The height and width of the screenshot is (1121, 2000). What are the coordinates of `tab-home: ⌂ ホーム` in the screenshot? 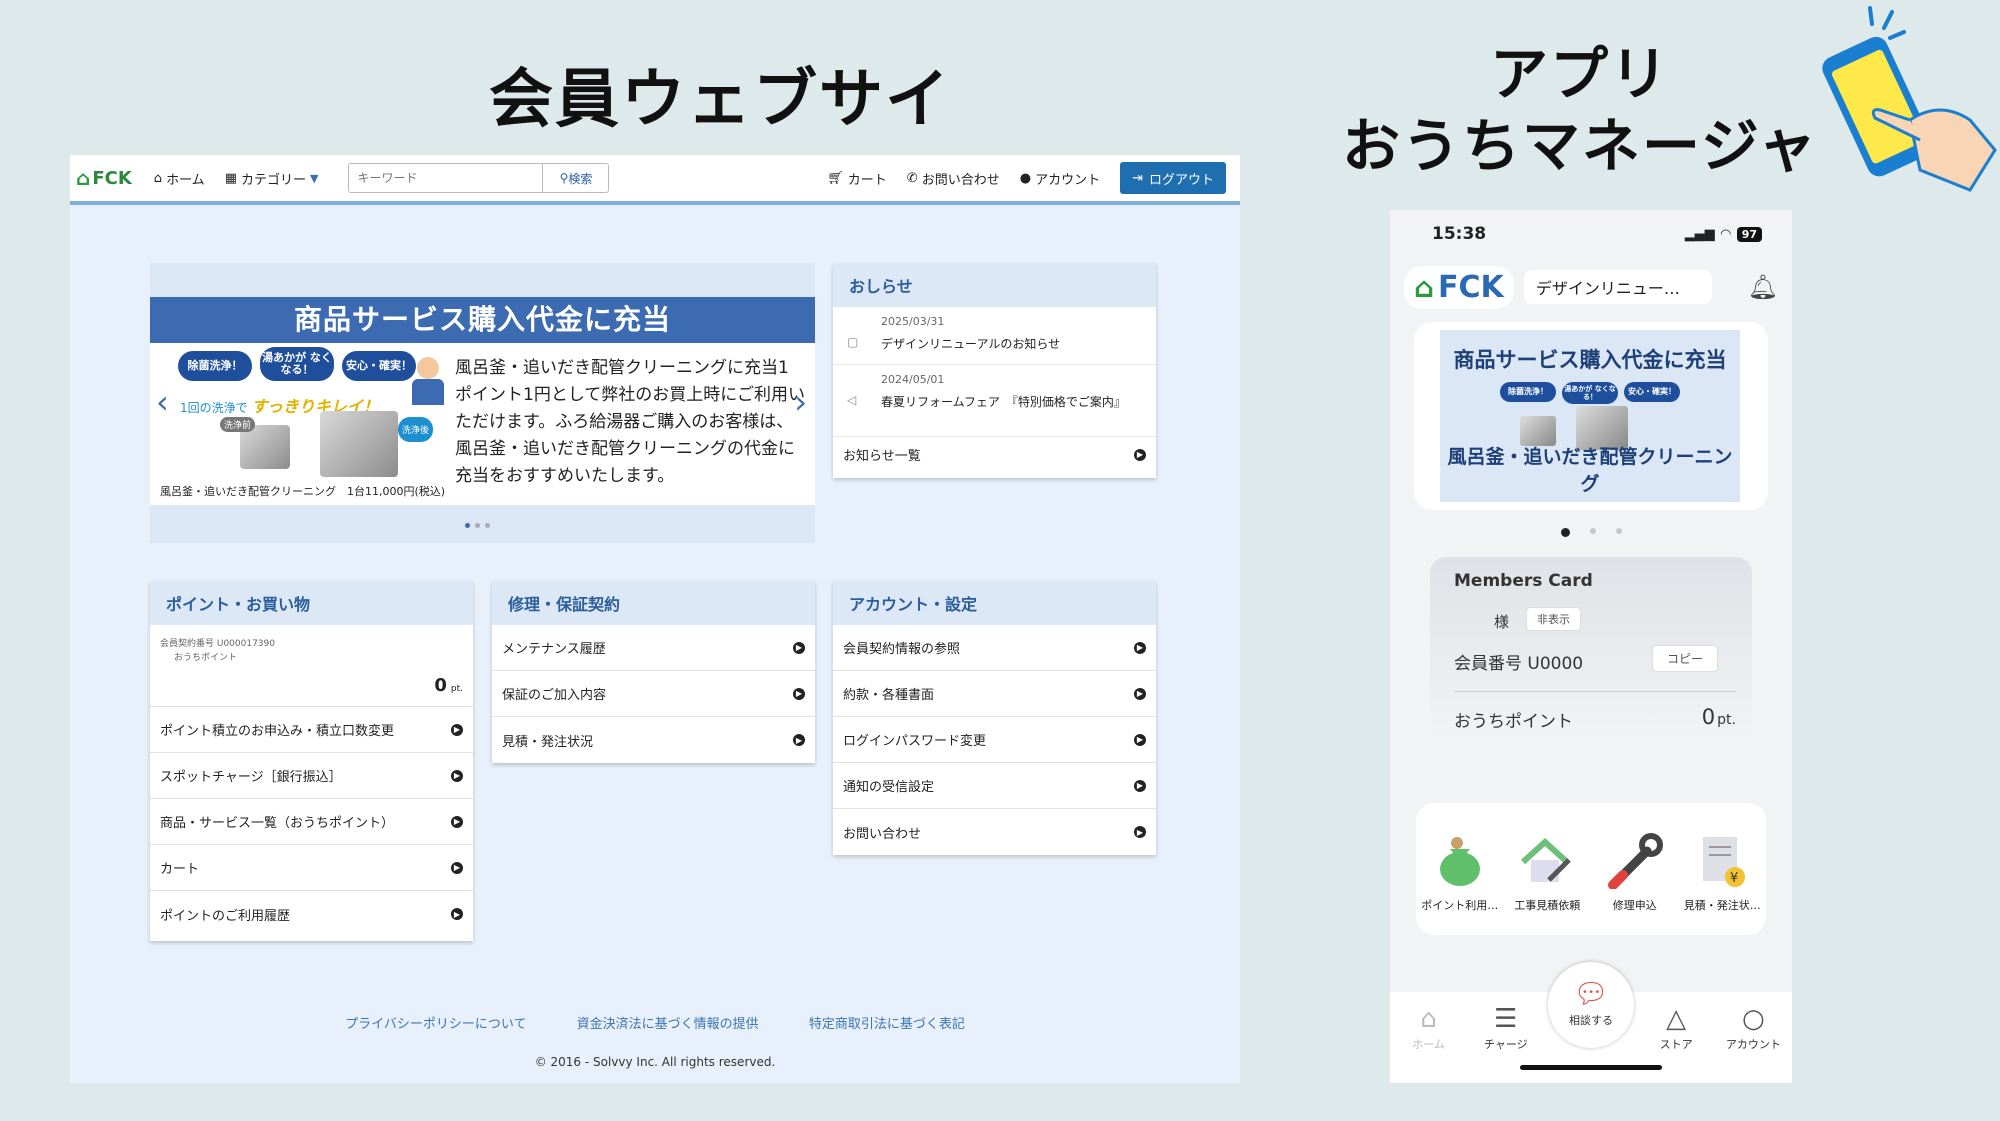 It's located at (1429, 1042).